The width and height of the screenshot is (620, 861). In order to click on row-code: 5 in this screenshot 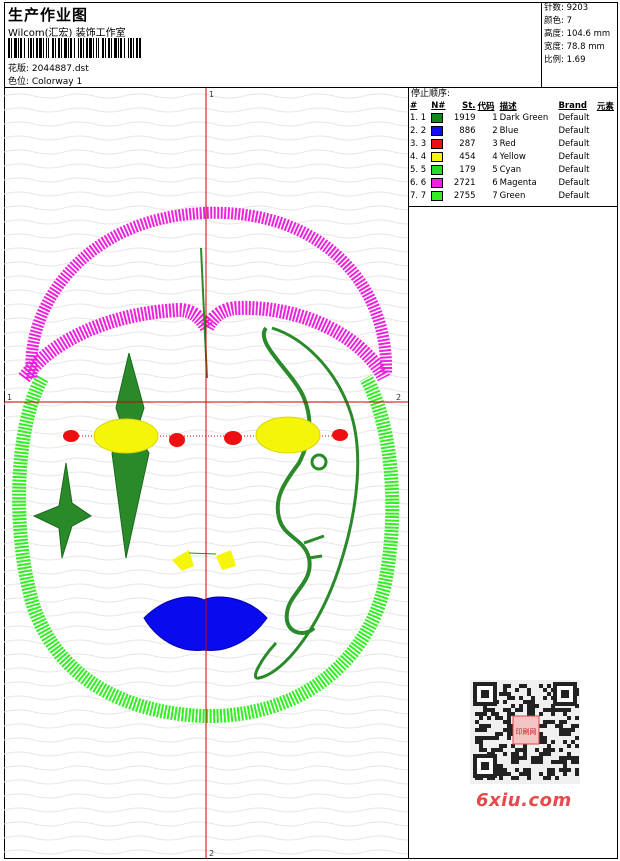, I will do `click(495, 170)`.